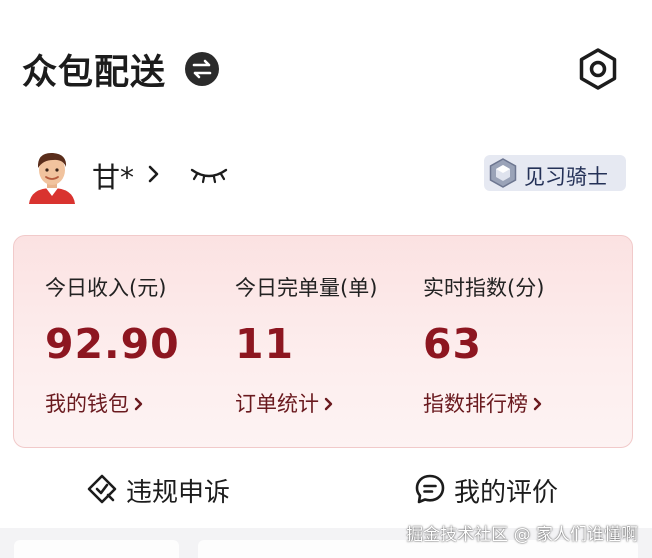 The width and height of the screenshot is (652, 558). What do you see at coordinates (326, 175) in the screenshot?
I see `user-row: 甘* 见习骑士` at bounding box center [326, 175].